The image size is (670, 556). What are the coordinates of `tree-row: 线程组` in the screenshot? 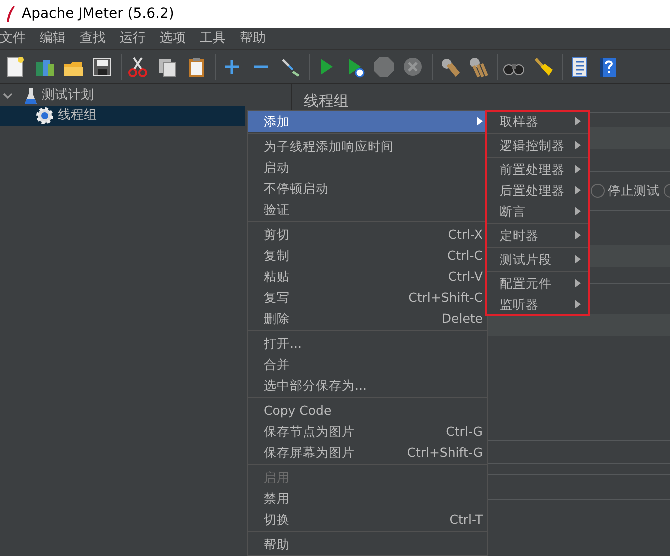 It's located at (122, 116).